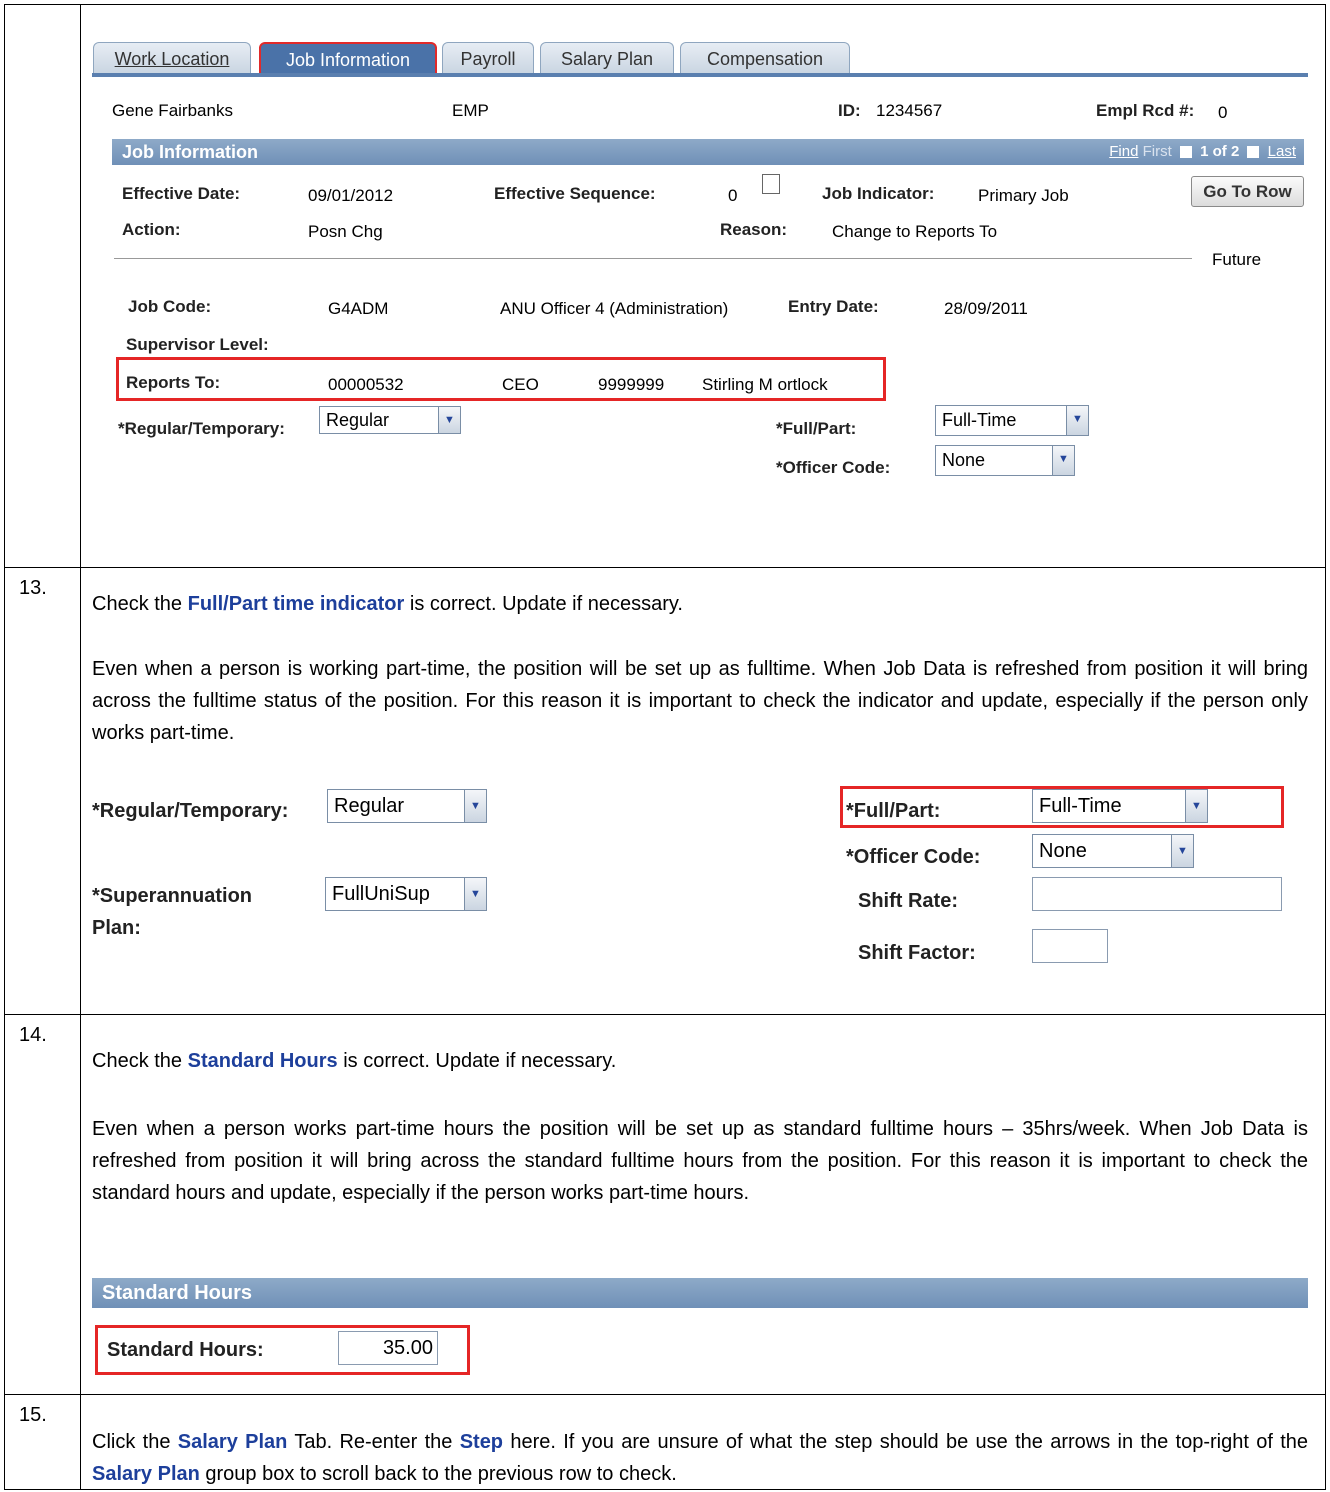  I want to click on job-indicator-value: Primary Job, so click(1023, 195).